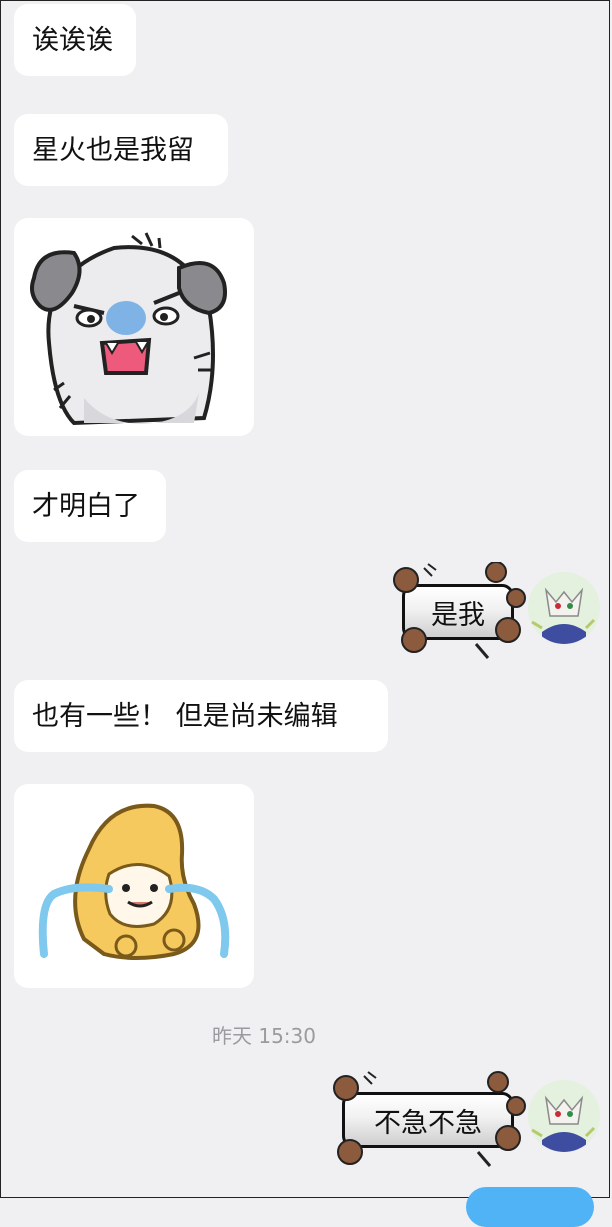  I want to click on crying-bread-sticker-image, so click(134, 881).